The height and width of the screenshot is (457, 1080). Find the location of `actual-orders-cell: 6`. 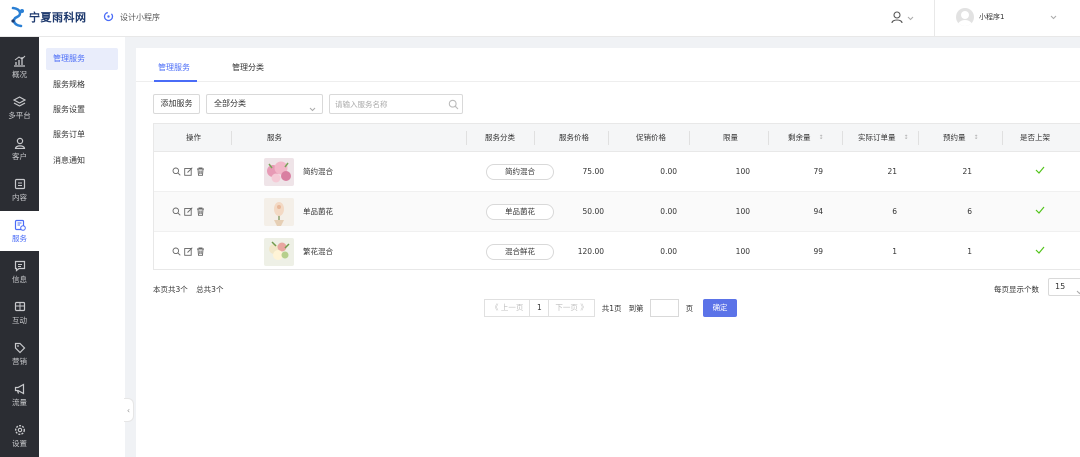

actual-orders-cell: 6 is located at coordinates (894, 211).